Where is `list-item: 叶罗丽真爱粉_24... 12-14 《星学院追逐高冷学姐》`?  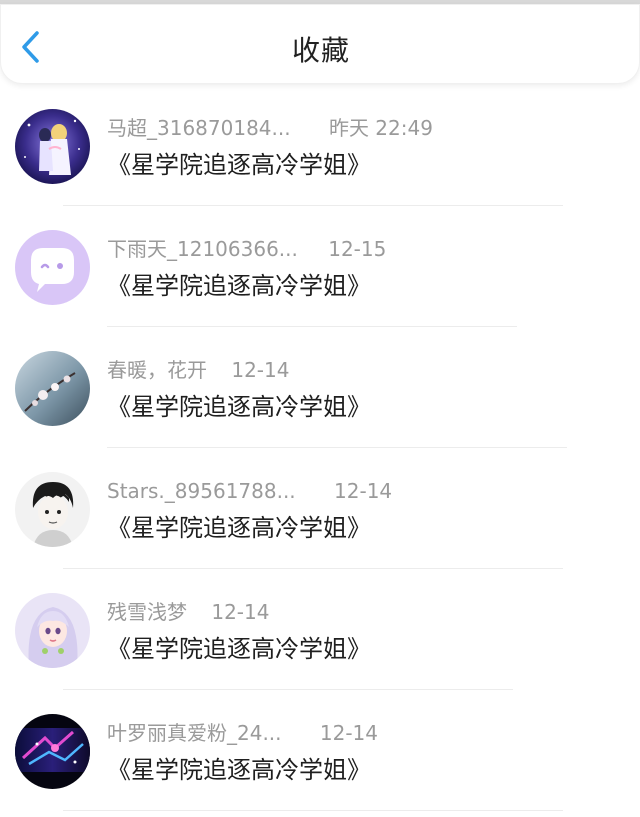 list-item: 叶罗丽真爱粉_24... 12-14 《星学院追逐高冷学姐》 is located at coordinates (320, 757).